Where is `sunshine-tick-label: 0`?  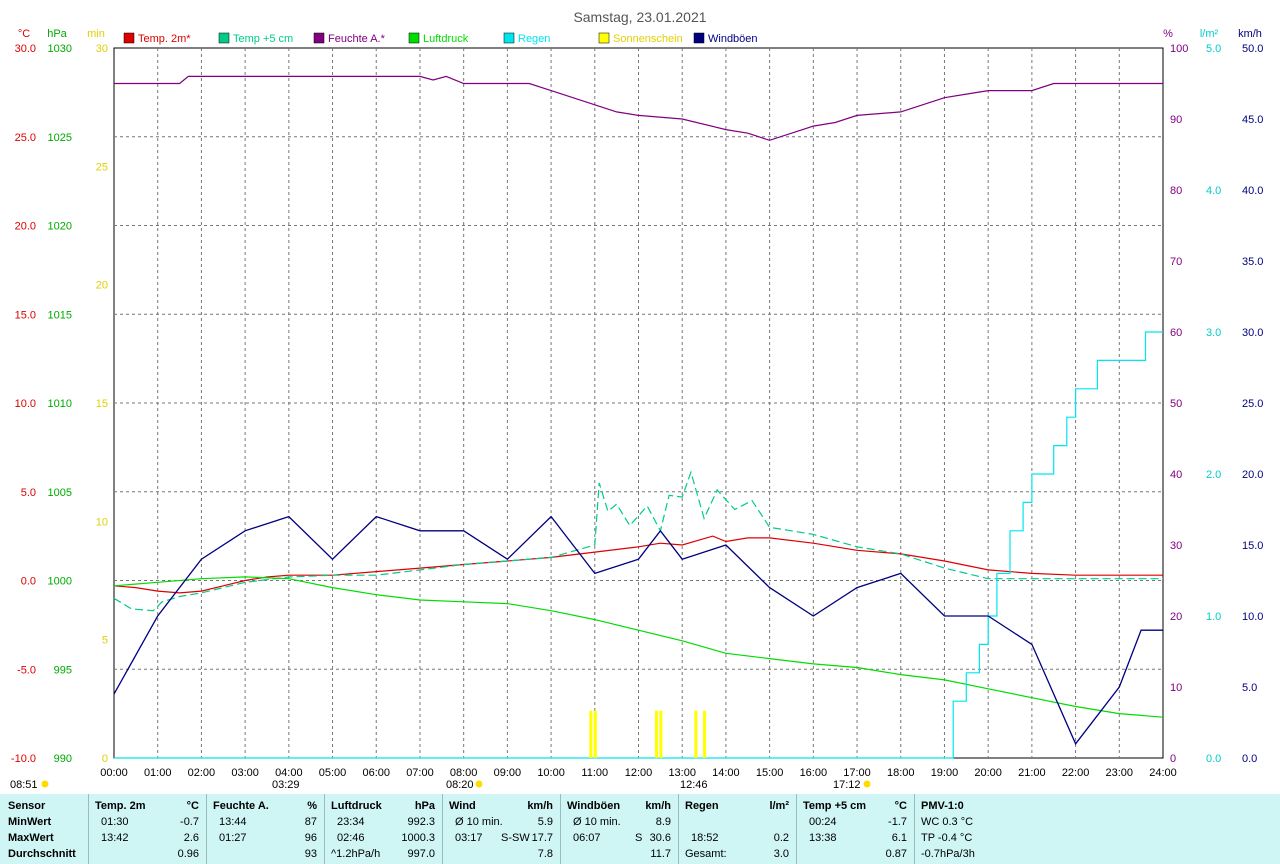
sunshine-tick-label: 0 is located at coordinates (105, 759).